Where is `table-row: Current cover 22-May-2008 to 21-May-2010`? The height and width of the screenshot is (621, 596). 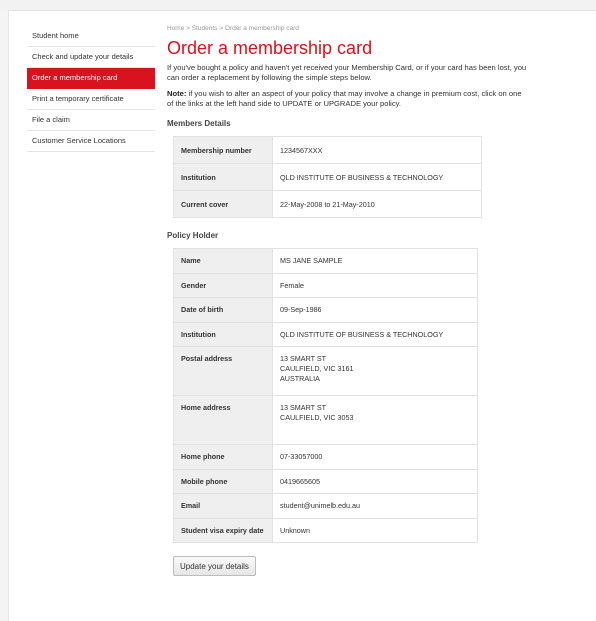
table-row: Current cover 22-May-2008 to 21-May-2010 is located at coordinates (327, 204).